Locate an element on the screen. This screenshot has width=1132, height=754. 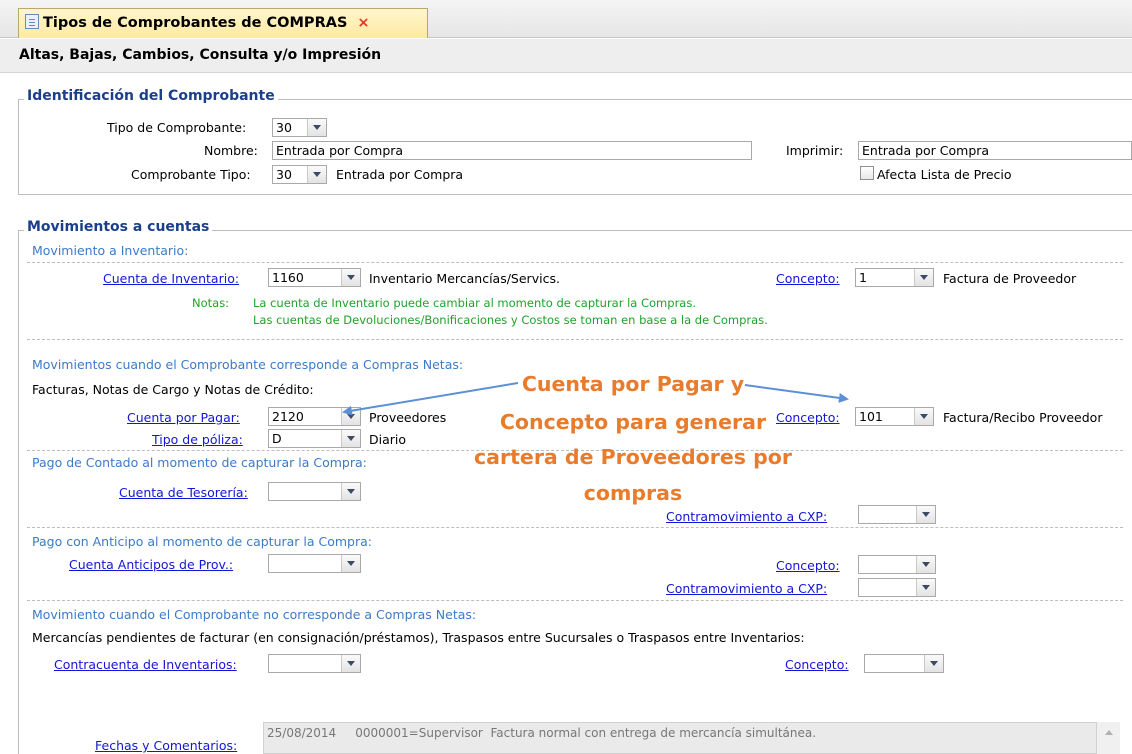
cuenta-por-pagar-desc: Proveedores is located at coordinates (408, 417).